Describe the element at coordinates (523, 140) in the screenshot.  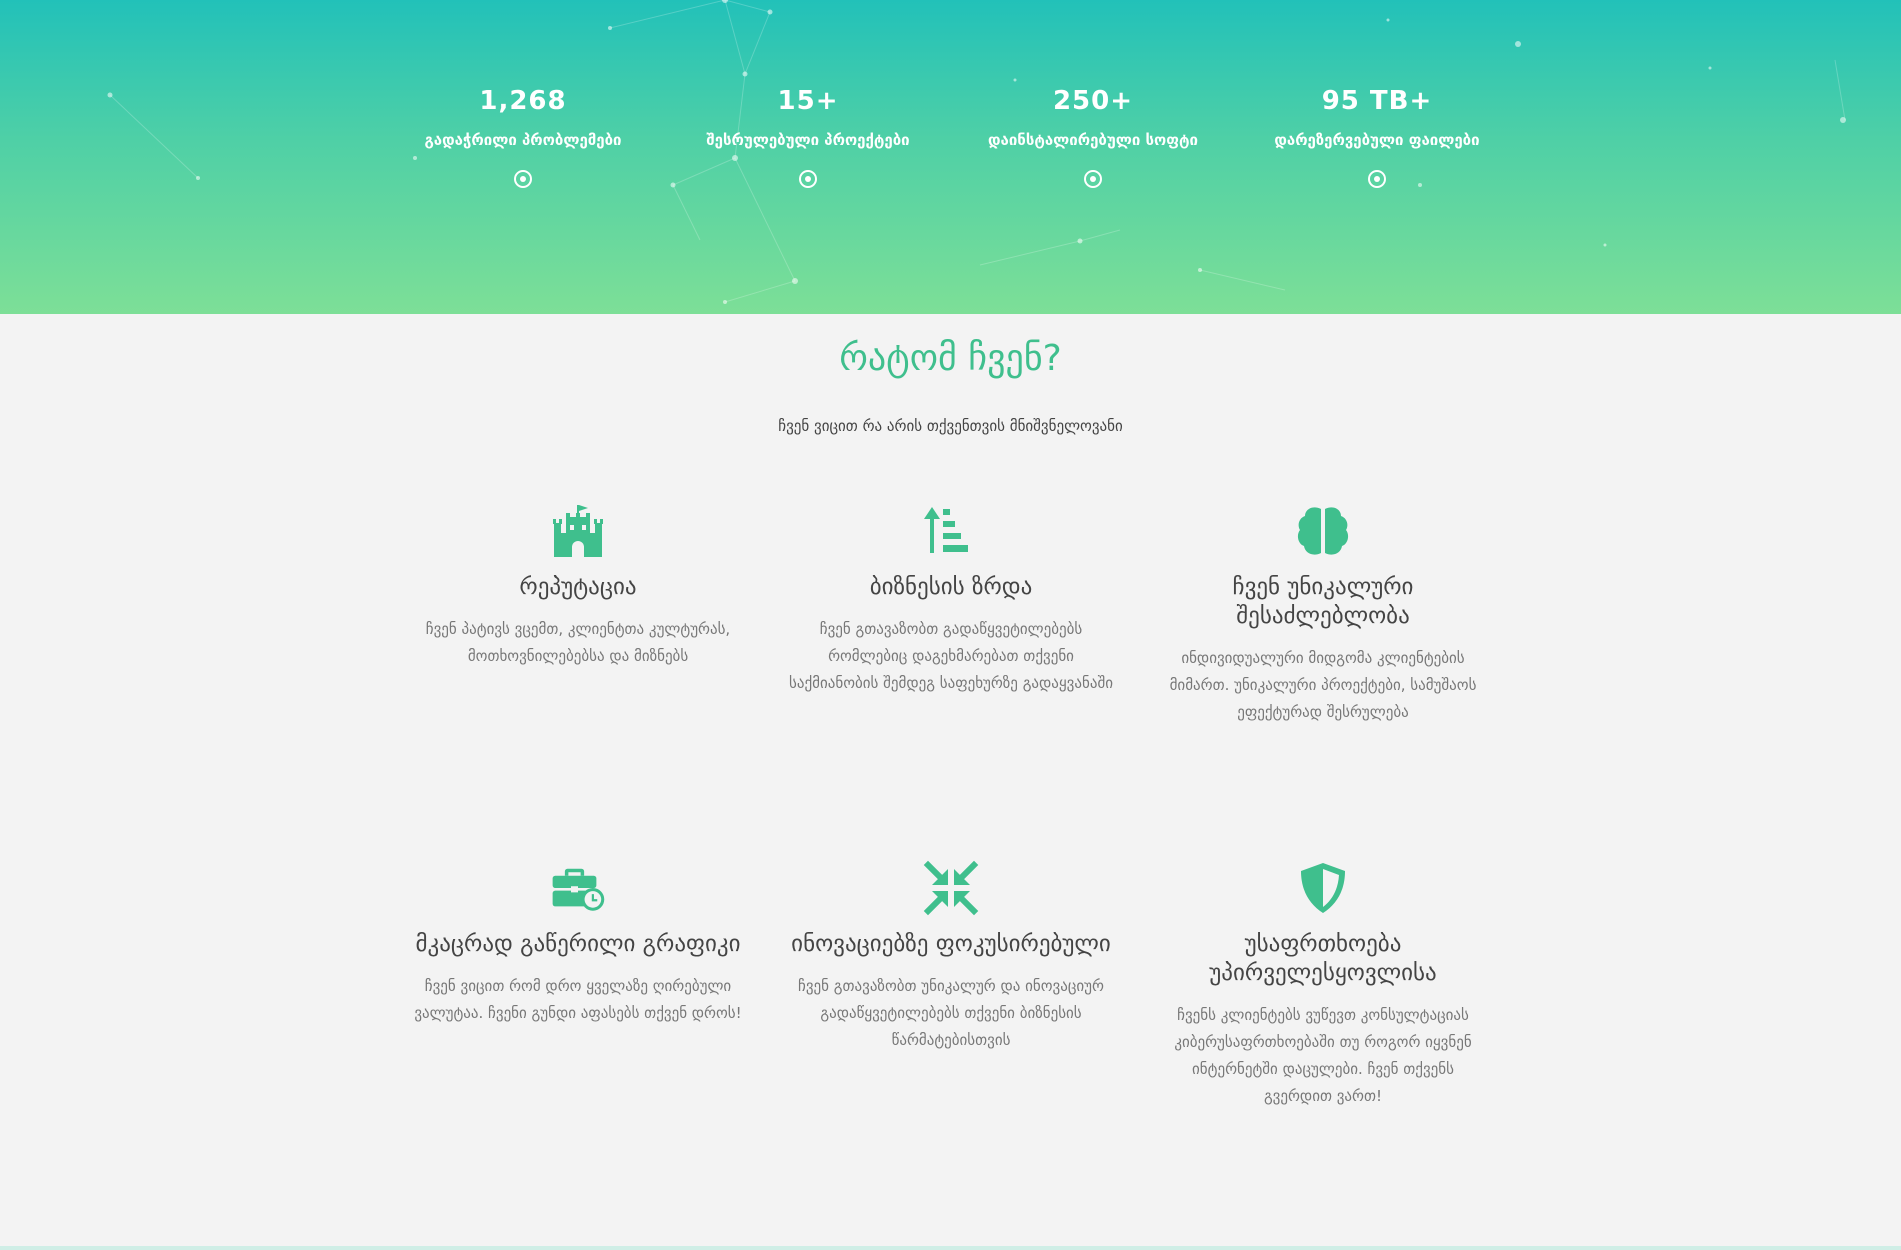
I see `stat-label: გადაჭრილი პრობლემები` at that location.